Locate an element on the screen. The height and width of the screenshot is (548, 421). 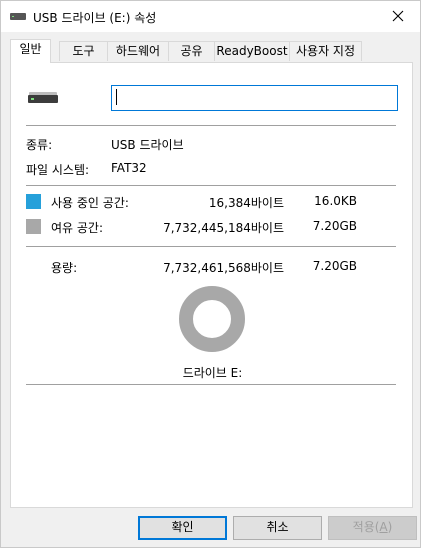
tab-hardware: 하드웨어 is located at coordinates (138, 51).